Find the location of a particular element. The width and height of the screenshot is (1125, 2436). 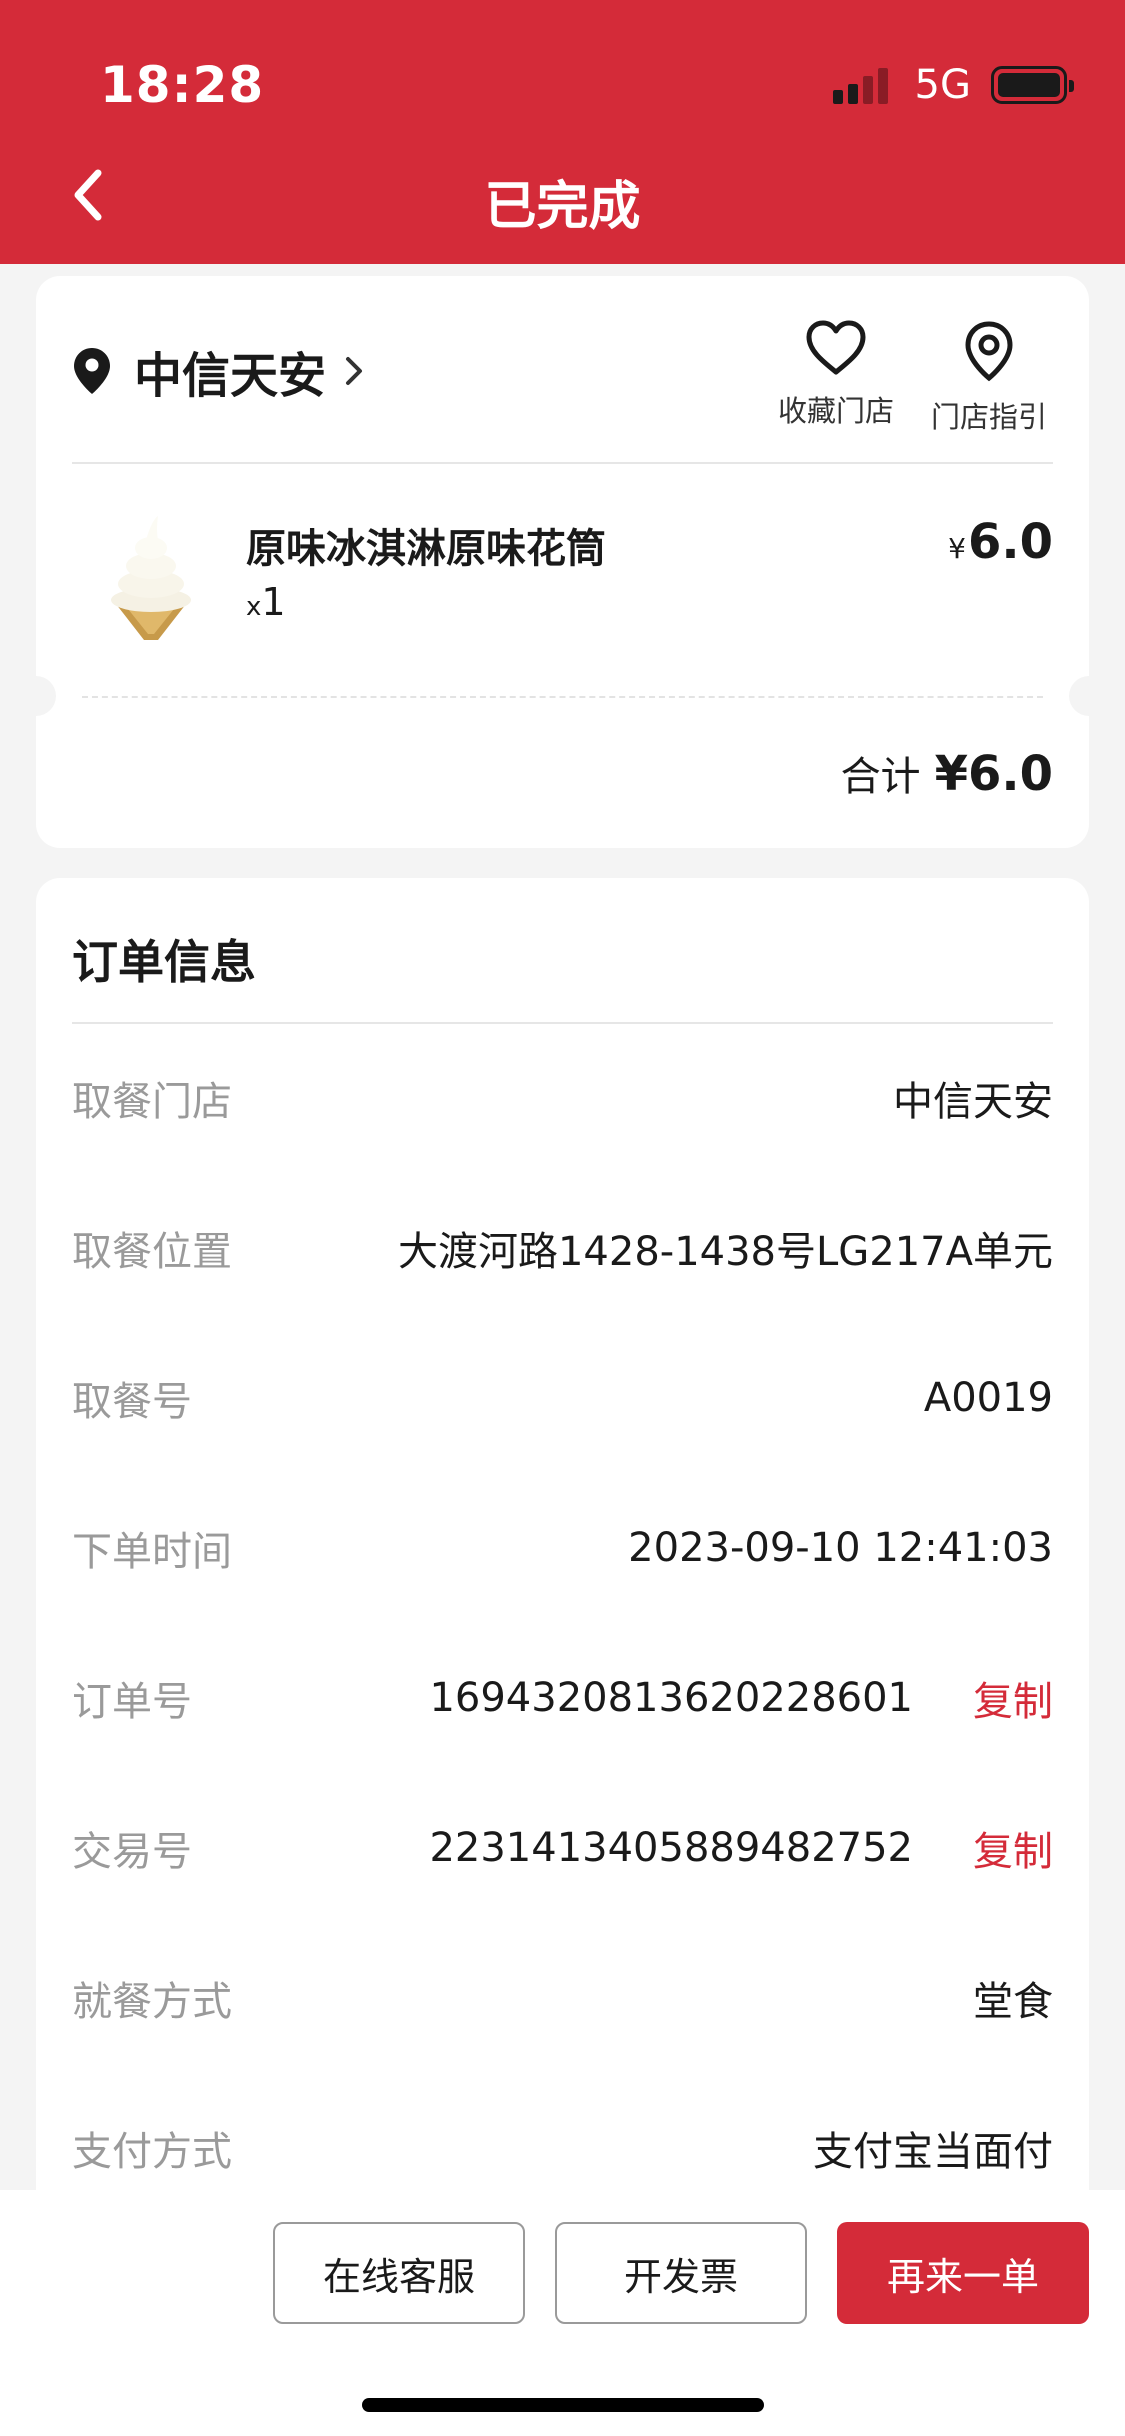

home-indicator is located at coordinates (563, 2405).